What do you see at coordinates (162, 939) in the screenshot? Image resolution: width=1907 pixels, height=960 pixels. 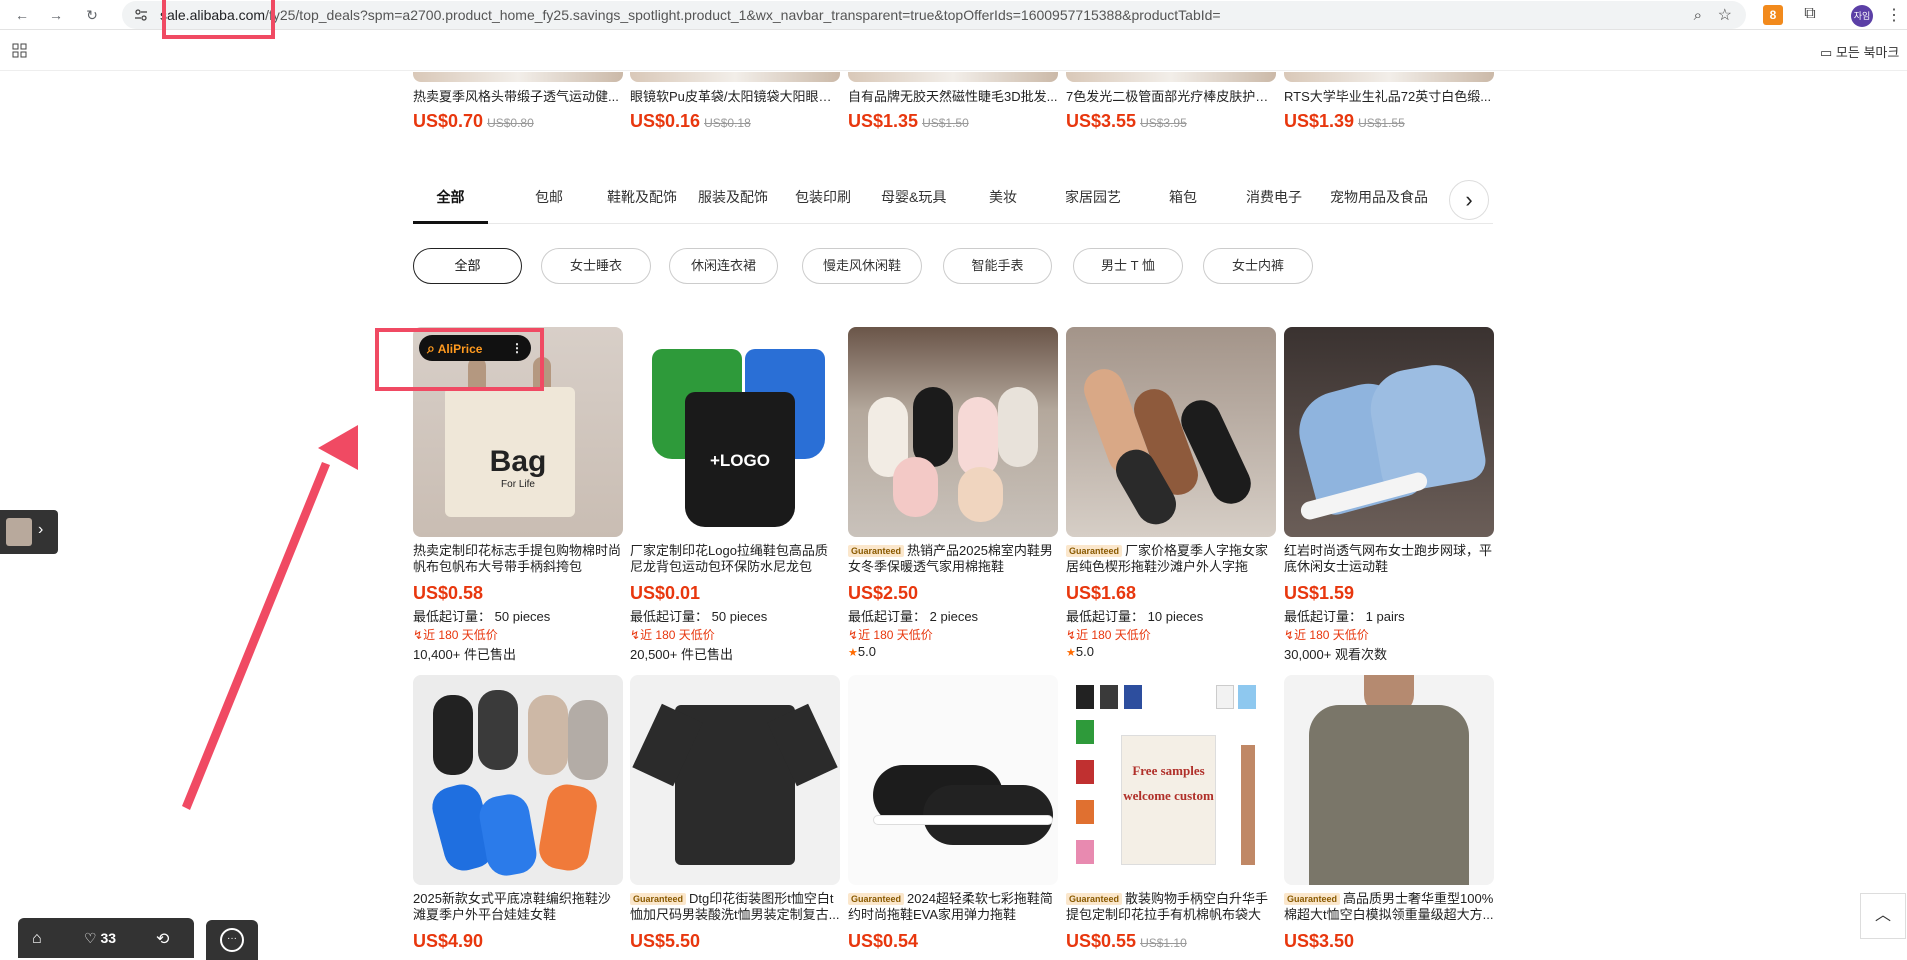 I see `history-icon: ⟲` at bounding box center [162, 939].